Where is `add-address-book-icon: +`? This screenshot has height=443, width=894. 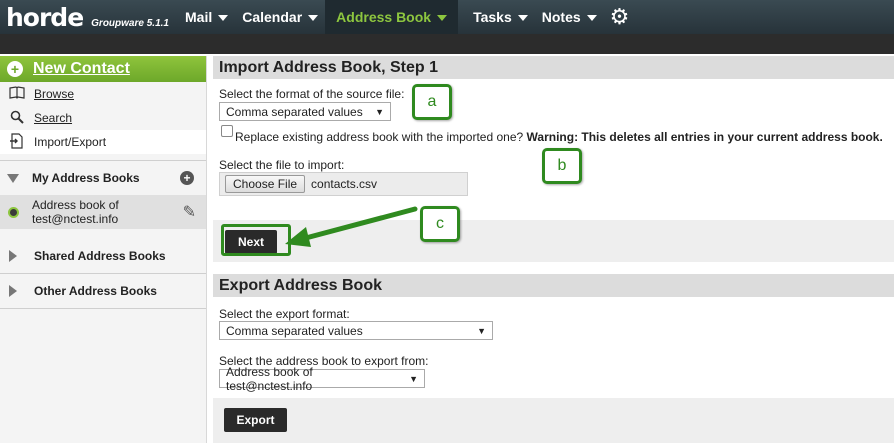 add-address-book-icon: + is located at coordinates (187, 178).